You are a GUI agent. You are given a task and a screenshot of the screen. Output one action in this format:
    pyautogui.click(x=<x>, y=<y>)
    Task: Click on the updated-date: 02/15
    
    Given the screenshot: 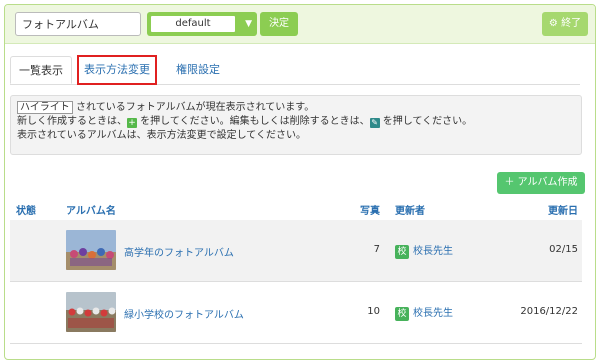 What is the action you would take?
    pyautogui.click(x=563, y=249)
    